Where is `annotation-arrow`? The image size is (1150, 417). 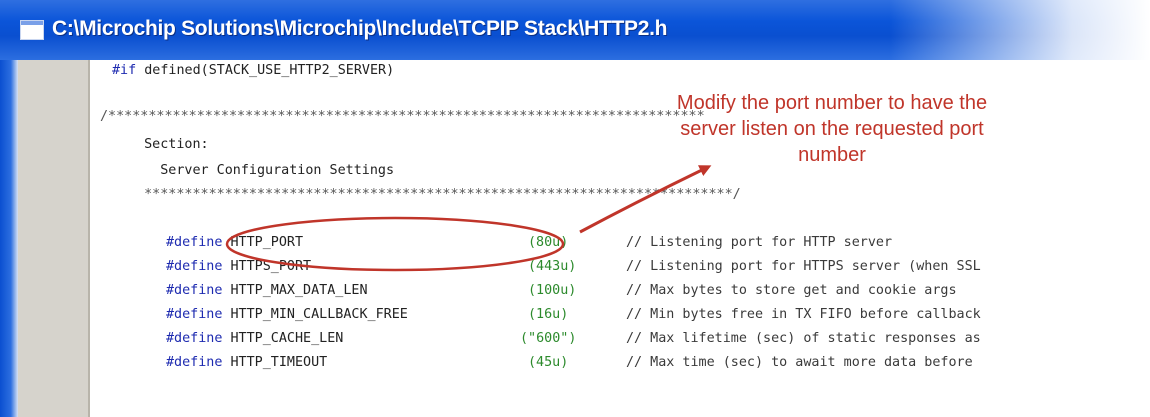
annotation-arrow is located at coordinates (645, 199).